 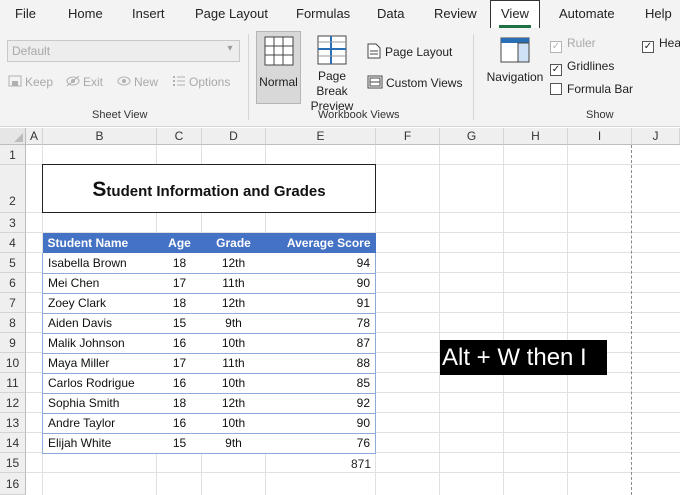 What do you see at coordinates (100, 263) in the screenshot?
I see `cell-name: Isabella Brown` at bounding box center [100, 263].